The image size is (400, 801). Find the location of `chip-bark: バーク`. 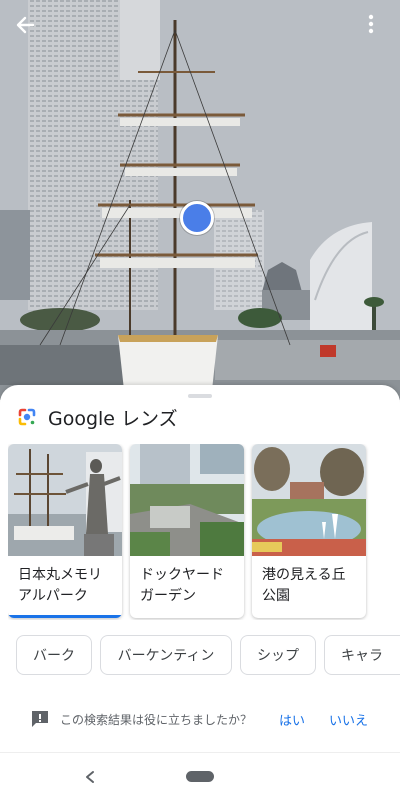

chip-bark: バーク is located at coordinates (54, 655).